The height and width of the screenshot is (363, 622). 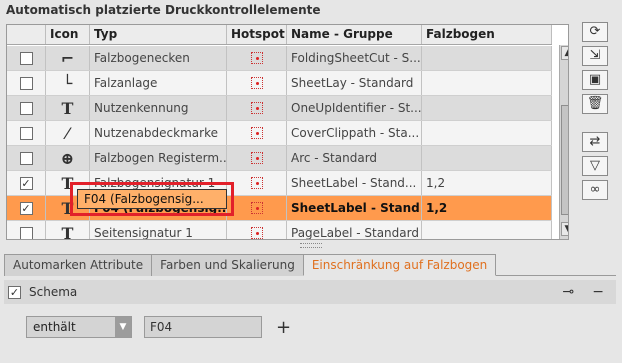 I want to click on add-condition-button: +, so click(x=283, y=327).